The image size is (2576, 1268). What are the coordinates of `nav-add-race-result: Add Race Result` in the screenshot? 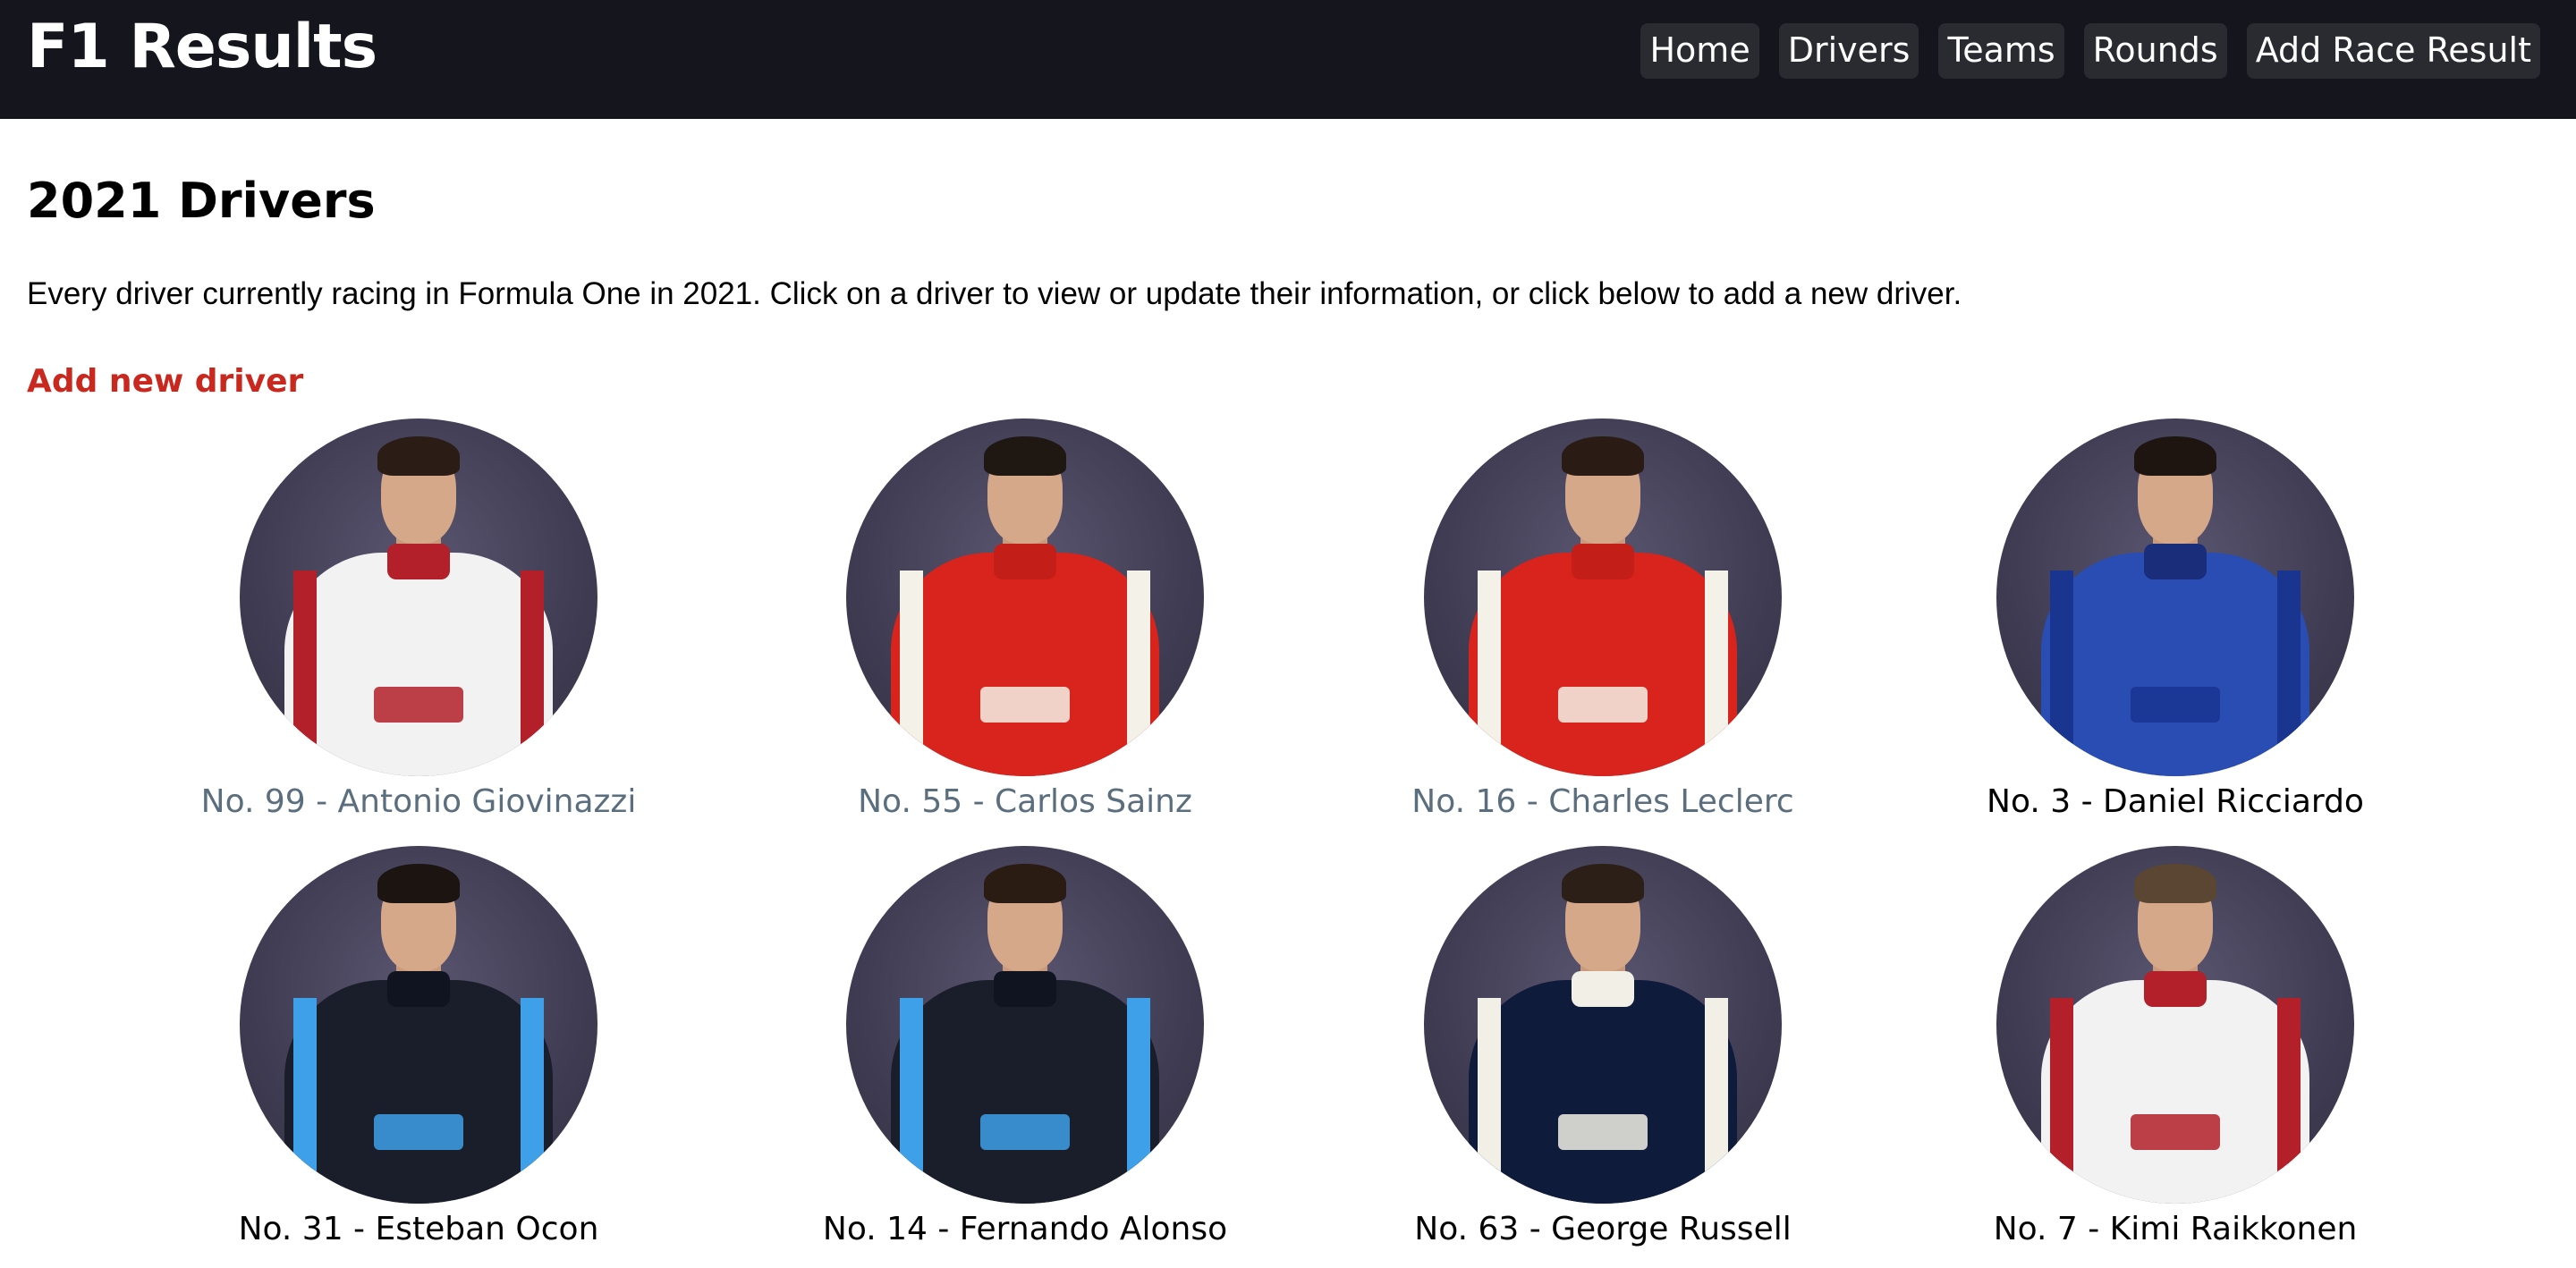 It's located at (2393, 51).